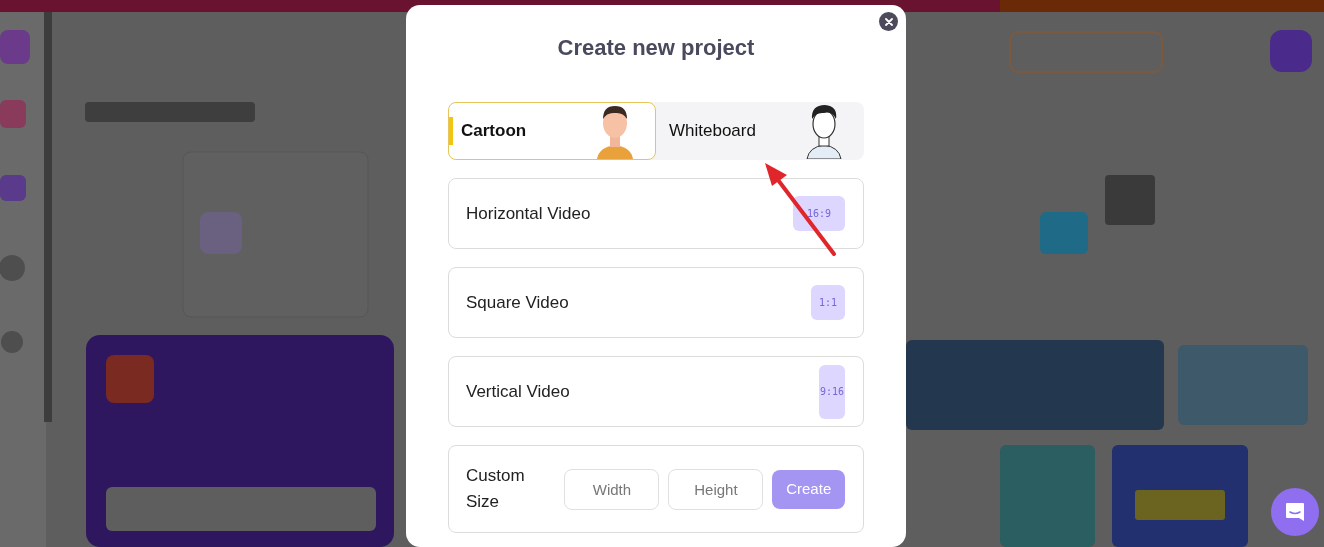 This screenshot has height=547, width=1324. I want to click on style-tab: Cartoon, so click(552, 131).